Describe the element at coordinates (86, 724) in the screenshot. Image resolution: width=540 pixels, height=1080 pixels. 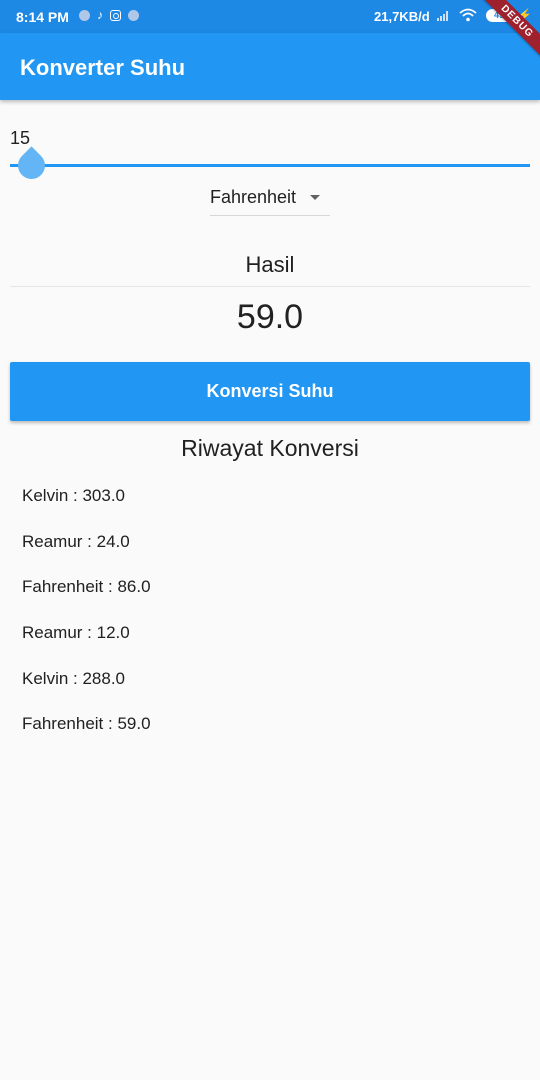
I see `history-item: Fahrenheit : 59.0` at that location.